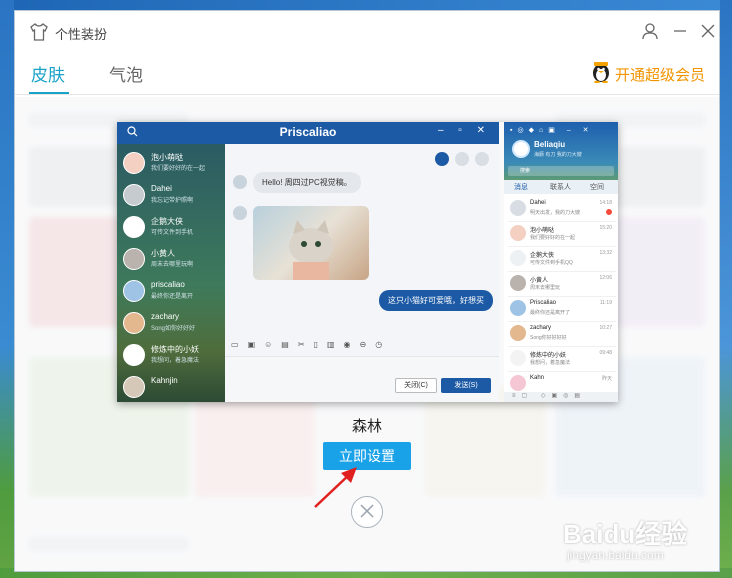 Image resolution: width=732 pixels, height=578 pixels. What do you see at coordinates (311, 243) in the screenshot?
I see `cat-photo` at bounding box center [311, 243].